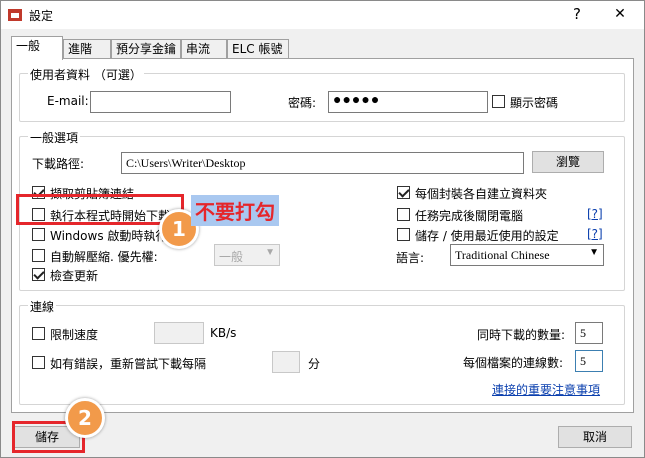 This screenshot has height=458, width=645. What do you see at coordinates (179, 333) in the screenshot?
I see `speed-limit-field` at bounding box center [179, 333].